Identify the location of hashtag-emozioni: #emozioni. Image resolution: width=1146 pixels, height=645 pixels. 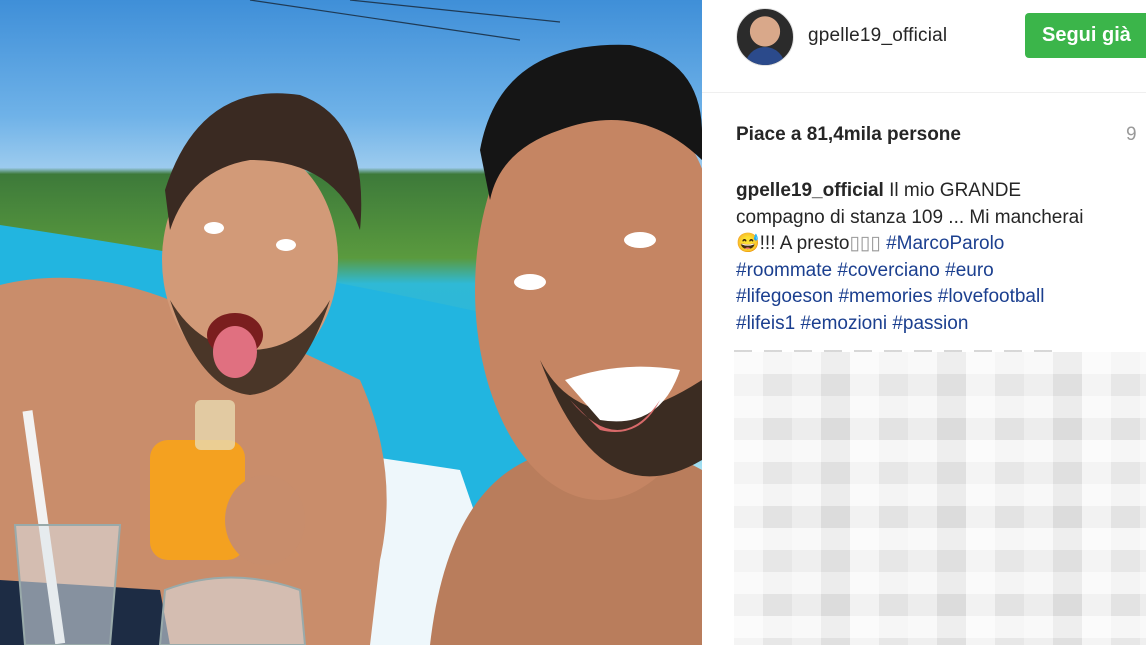
(843, 323).